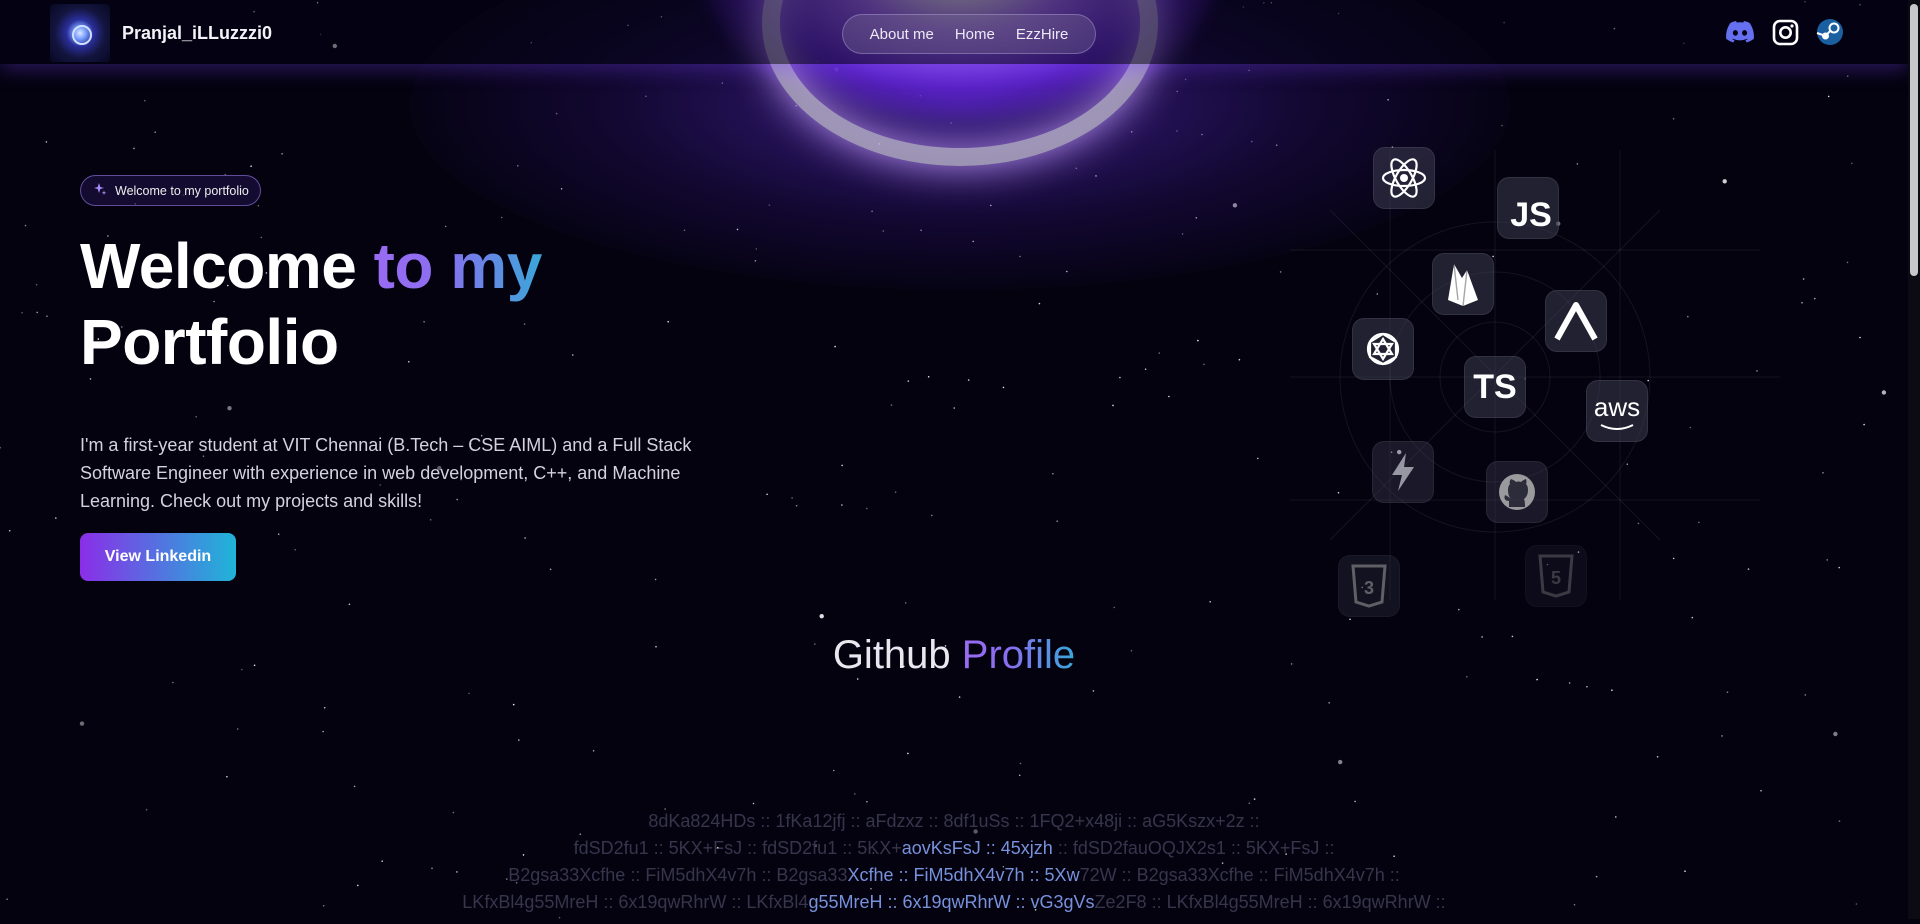  What do you see at coordinates (737, 848) in the screenshot?
I see `hash-line-text: fdSD2fu1 :: 5KX+FsJ :: fdSD2fu1 :: 5KX+` at bounding box center [737, 848].